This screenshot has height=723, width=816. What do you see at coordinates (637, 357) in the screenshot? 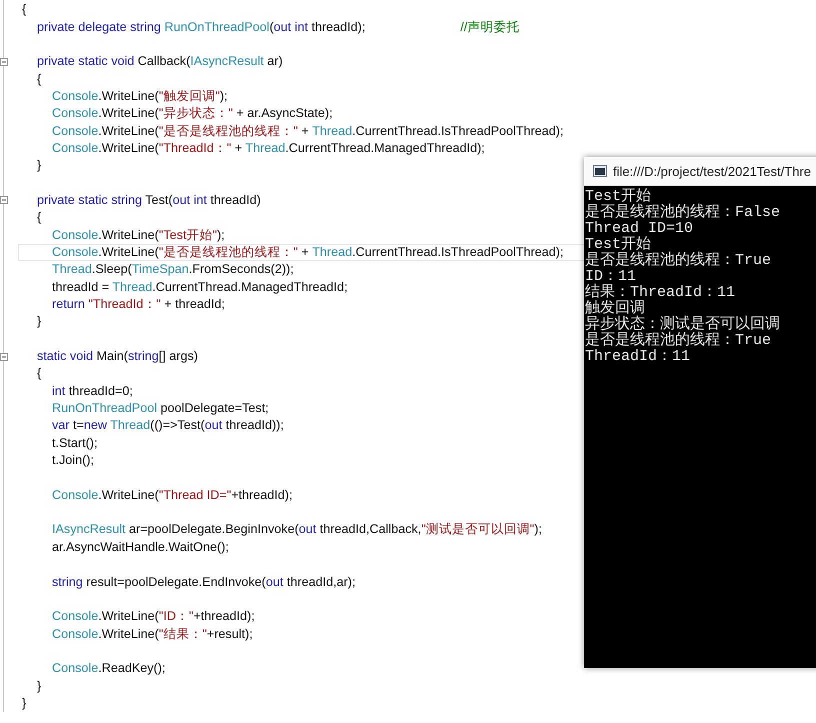
I see `console-output-line: ThreadId：11` at bounding box center [637, 357].